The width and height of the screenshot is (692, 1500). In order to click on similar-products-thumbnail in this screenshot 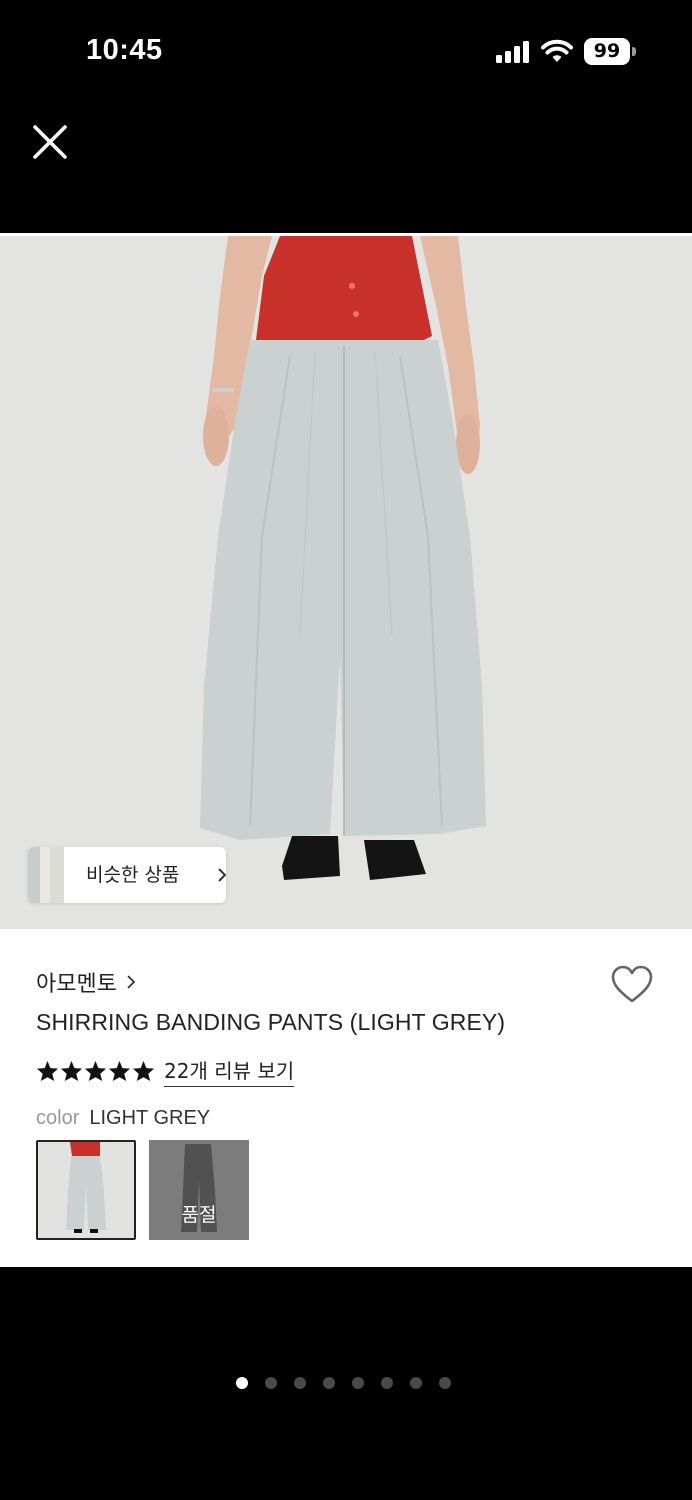, I will do `click(46, 875)`.